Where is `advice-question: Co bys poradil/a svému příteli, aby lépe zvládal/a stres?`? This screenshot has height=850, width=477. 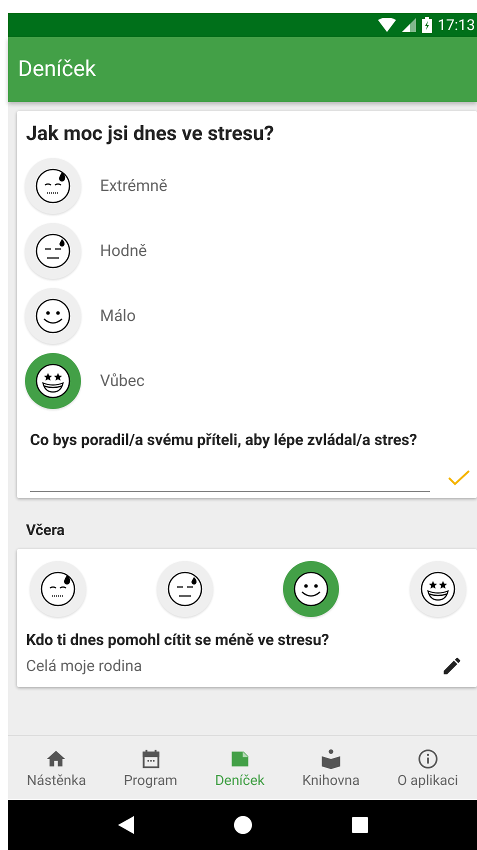 advice-question: Co bys poradil/a svému příteli, aby lépe zvládal/a stres? is located at coordinates (224, 440).